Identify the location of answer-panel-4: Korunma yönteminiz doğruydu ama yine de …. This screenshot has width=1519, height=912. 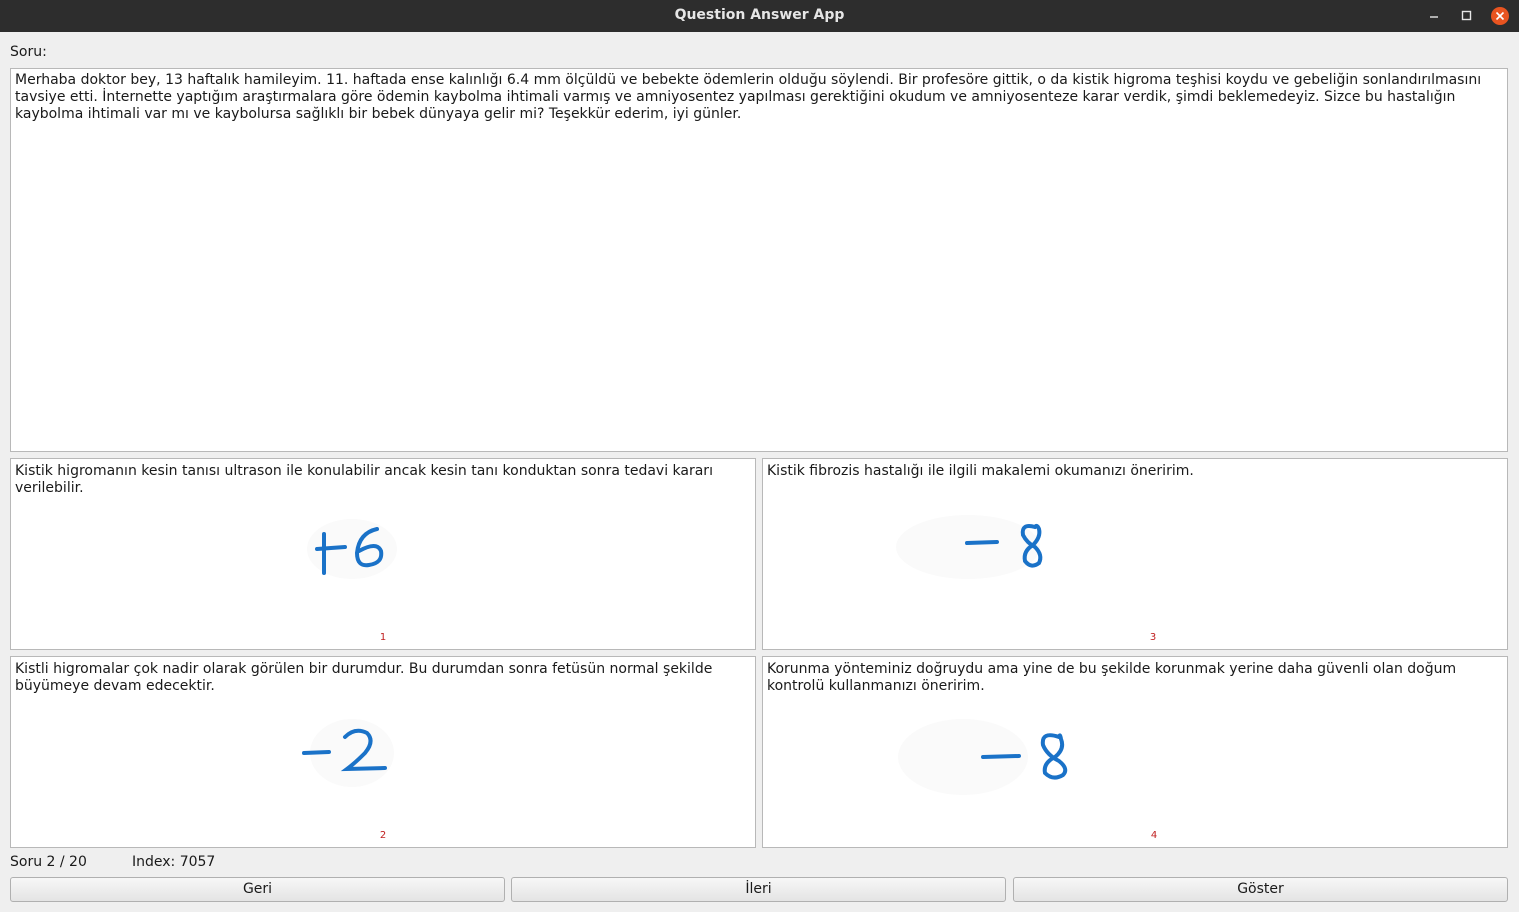
(1135, 752).